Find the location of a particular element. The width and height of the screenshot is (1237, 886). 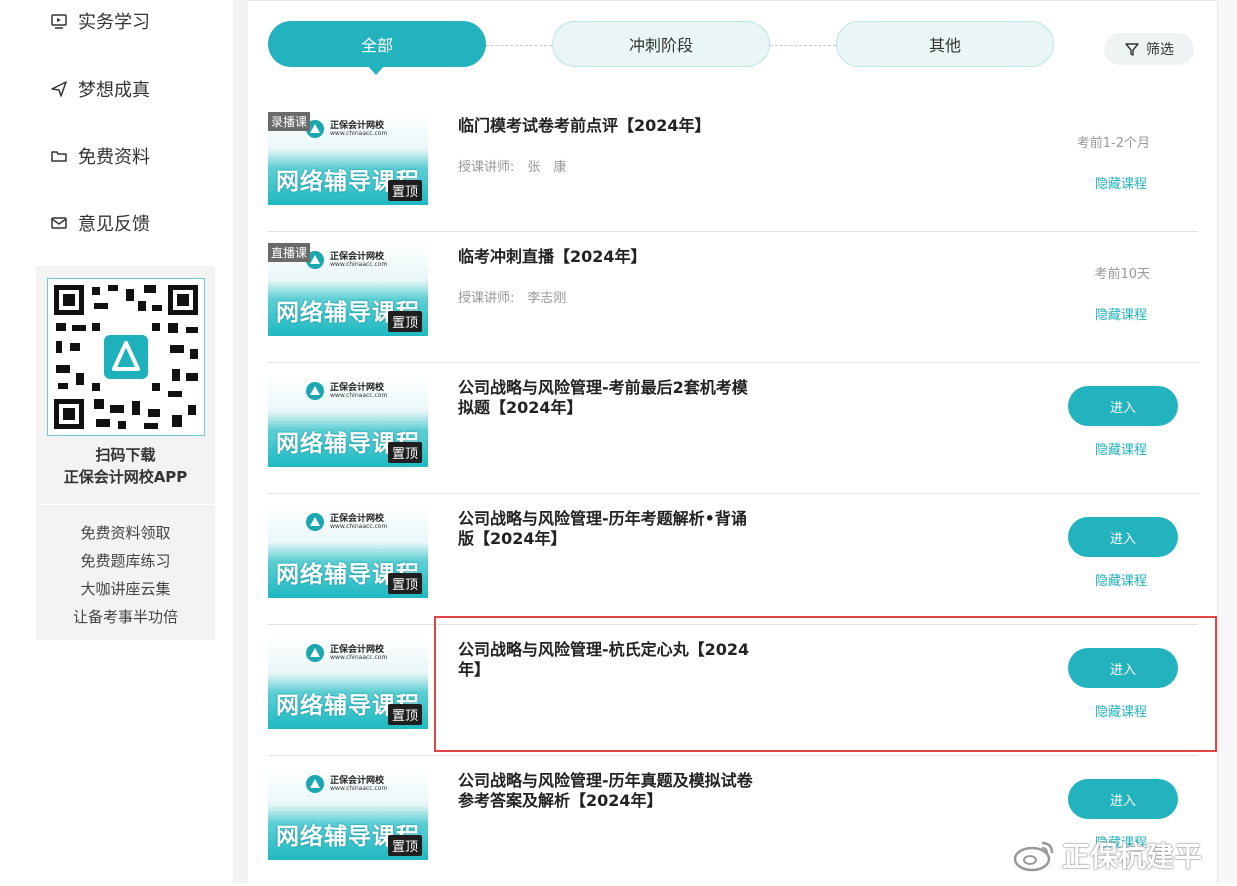

right-gutter is located at coordinates (1227, 441).